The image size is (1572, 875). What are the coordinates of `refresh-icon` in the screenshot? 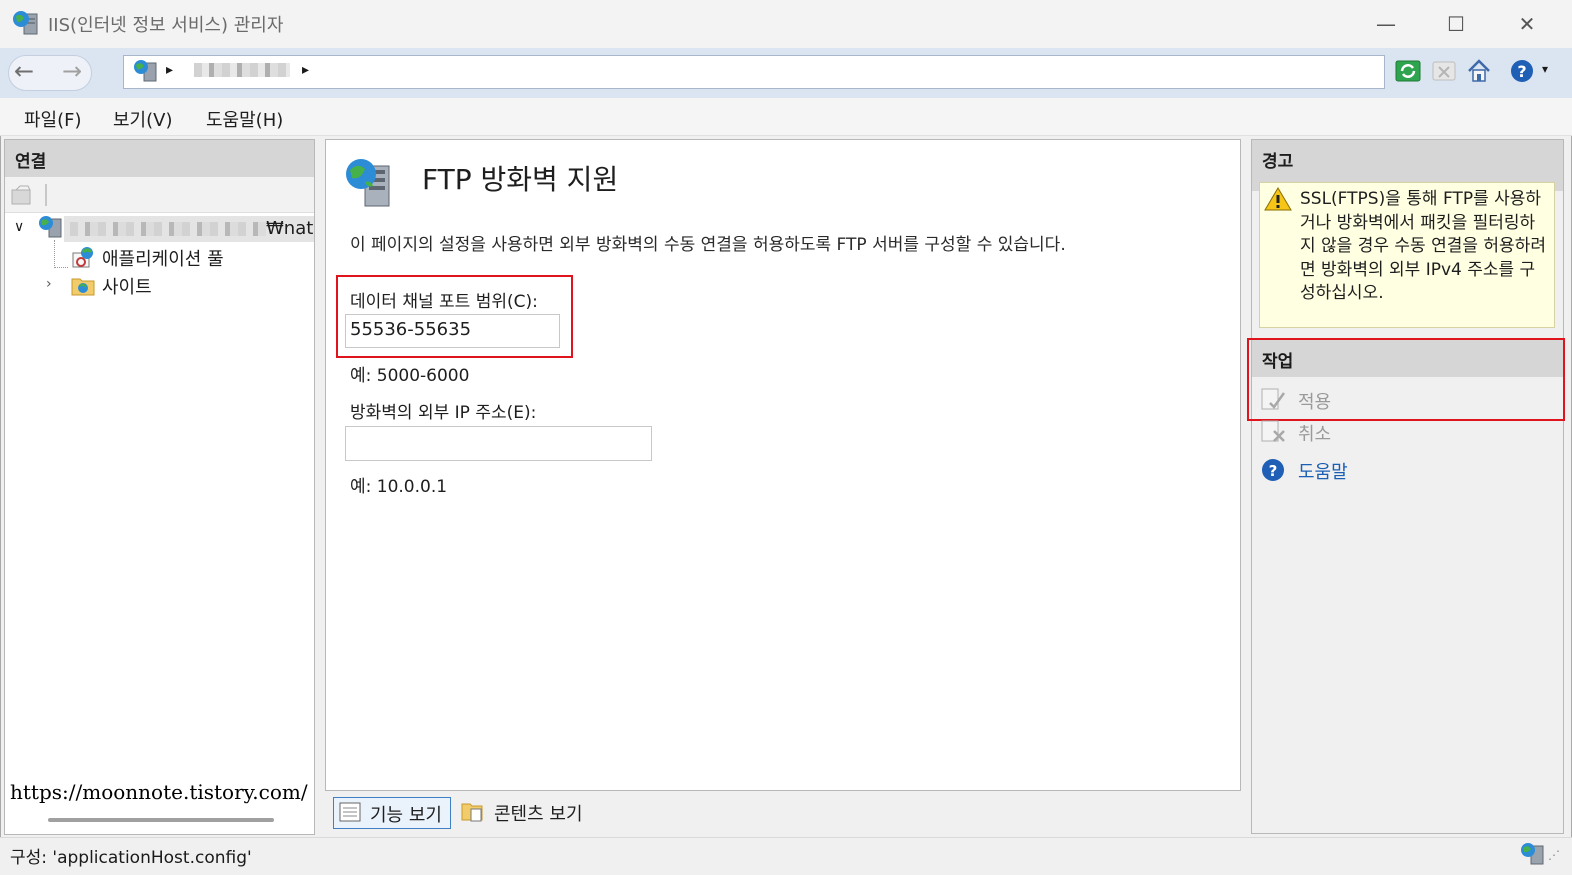 It's located at (1408, 71).